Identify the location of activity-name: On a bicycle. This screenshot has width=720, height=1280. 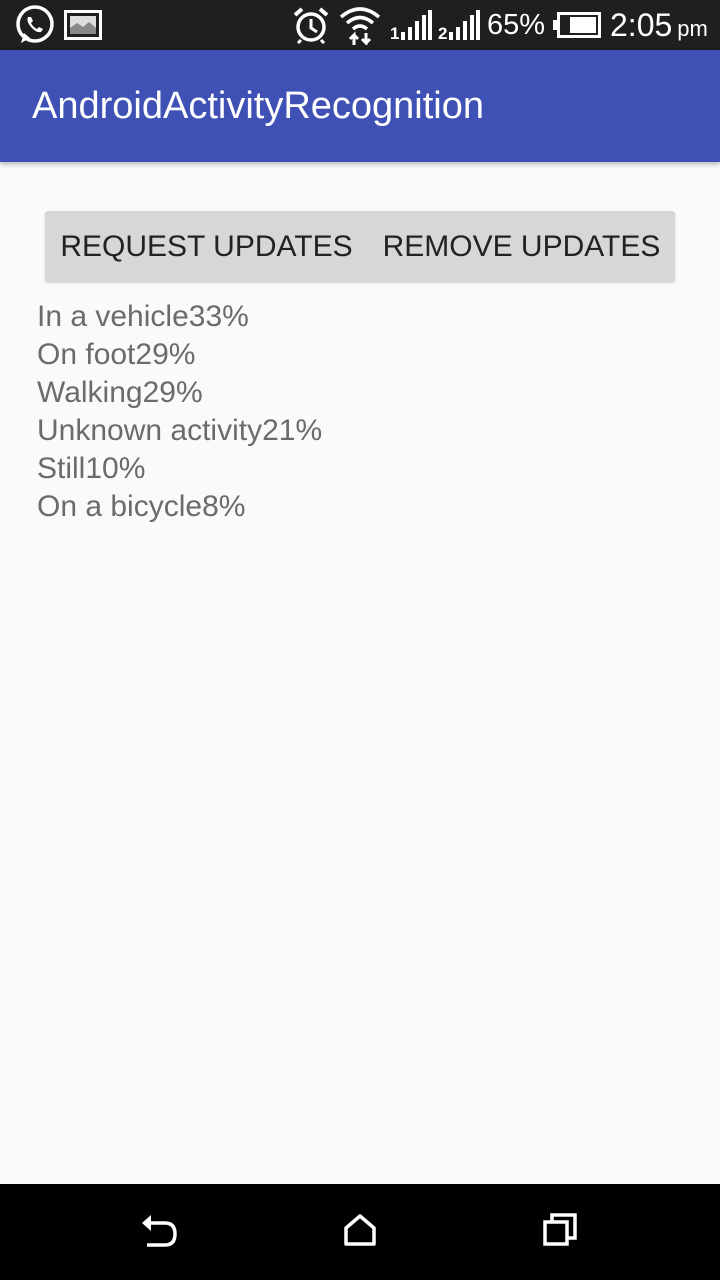
(120, 506).